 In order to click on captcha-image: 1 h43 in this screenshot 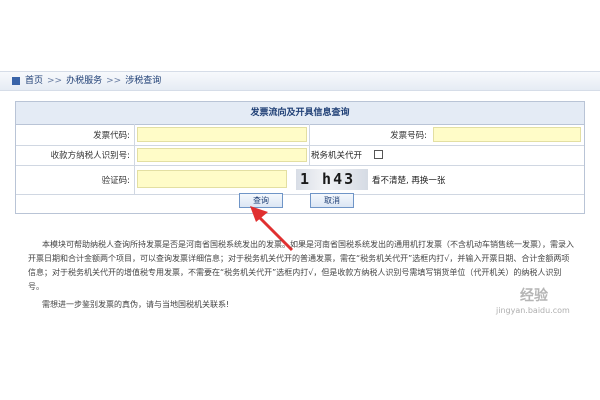, I will do `click(332, 179)`.